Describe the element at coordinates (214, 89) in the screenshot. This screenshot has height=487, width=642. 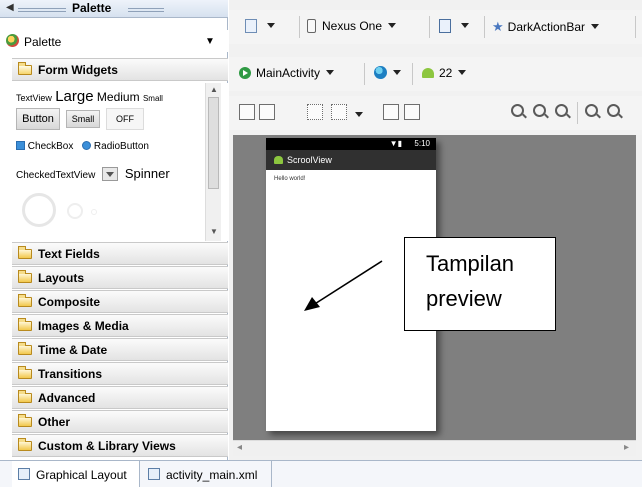
I see `scroll-up-icon: ▲` at that location.